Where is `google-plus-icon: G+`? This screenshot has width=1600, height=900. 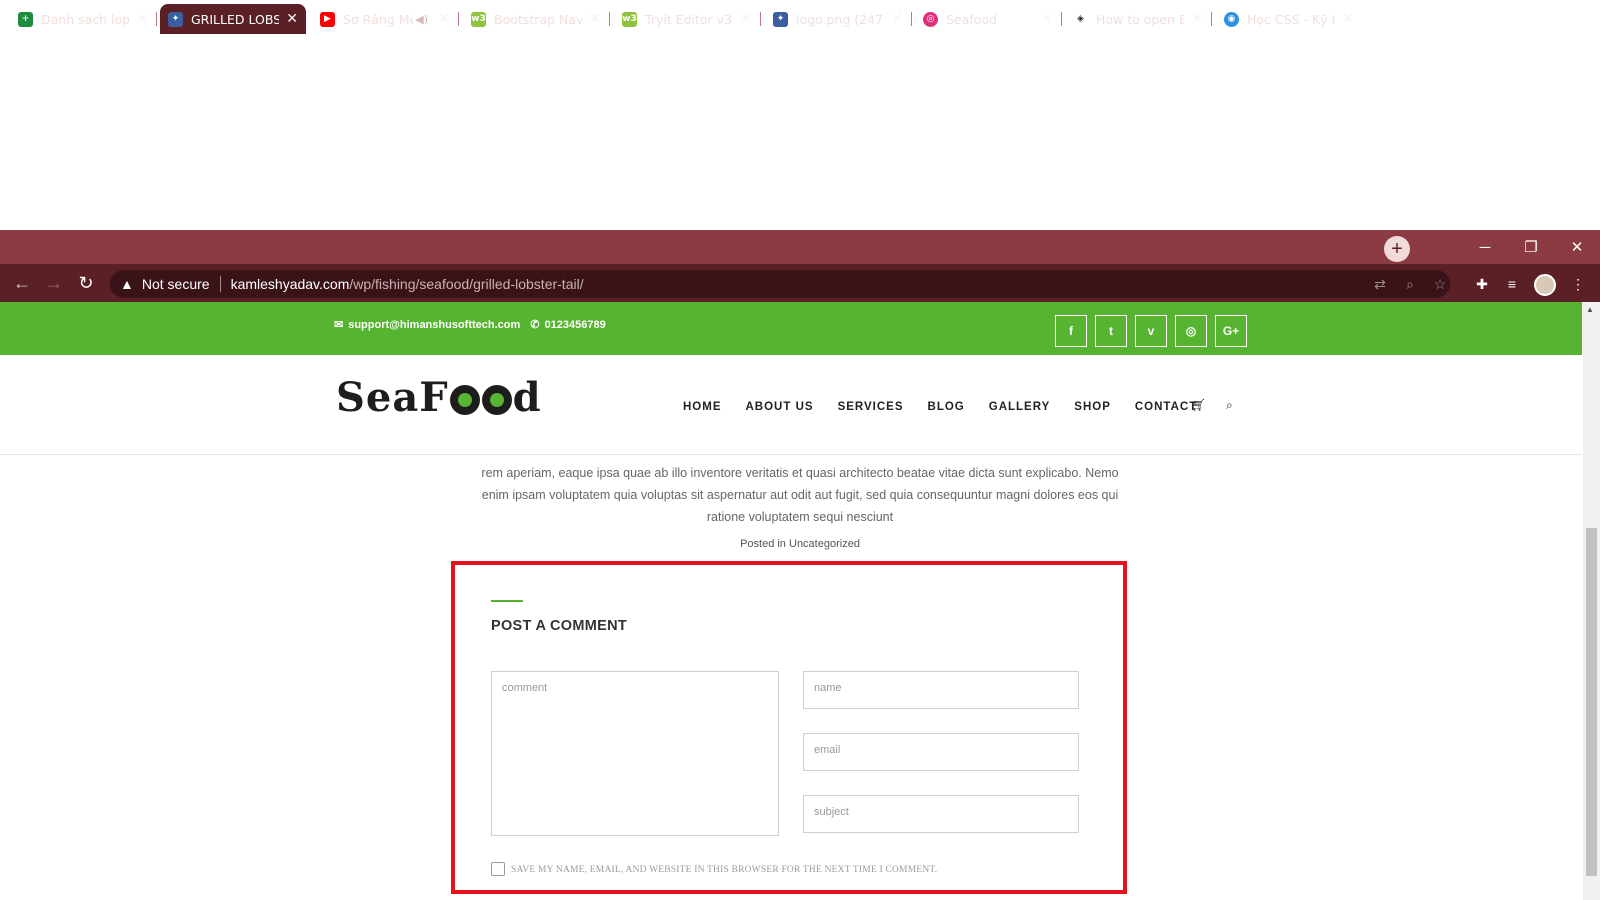
google-plus-icon: G+ is located at coordinates (1231, 331).